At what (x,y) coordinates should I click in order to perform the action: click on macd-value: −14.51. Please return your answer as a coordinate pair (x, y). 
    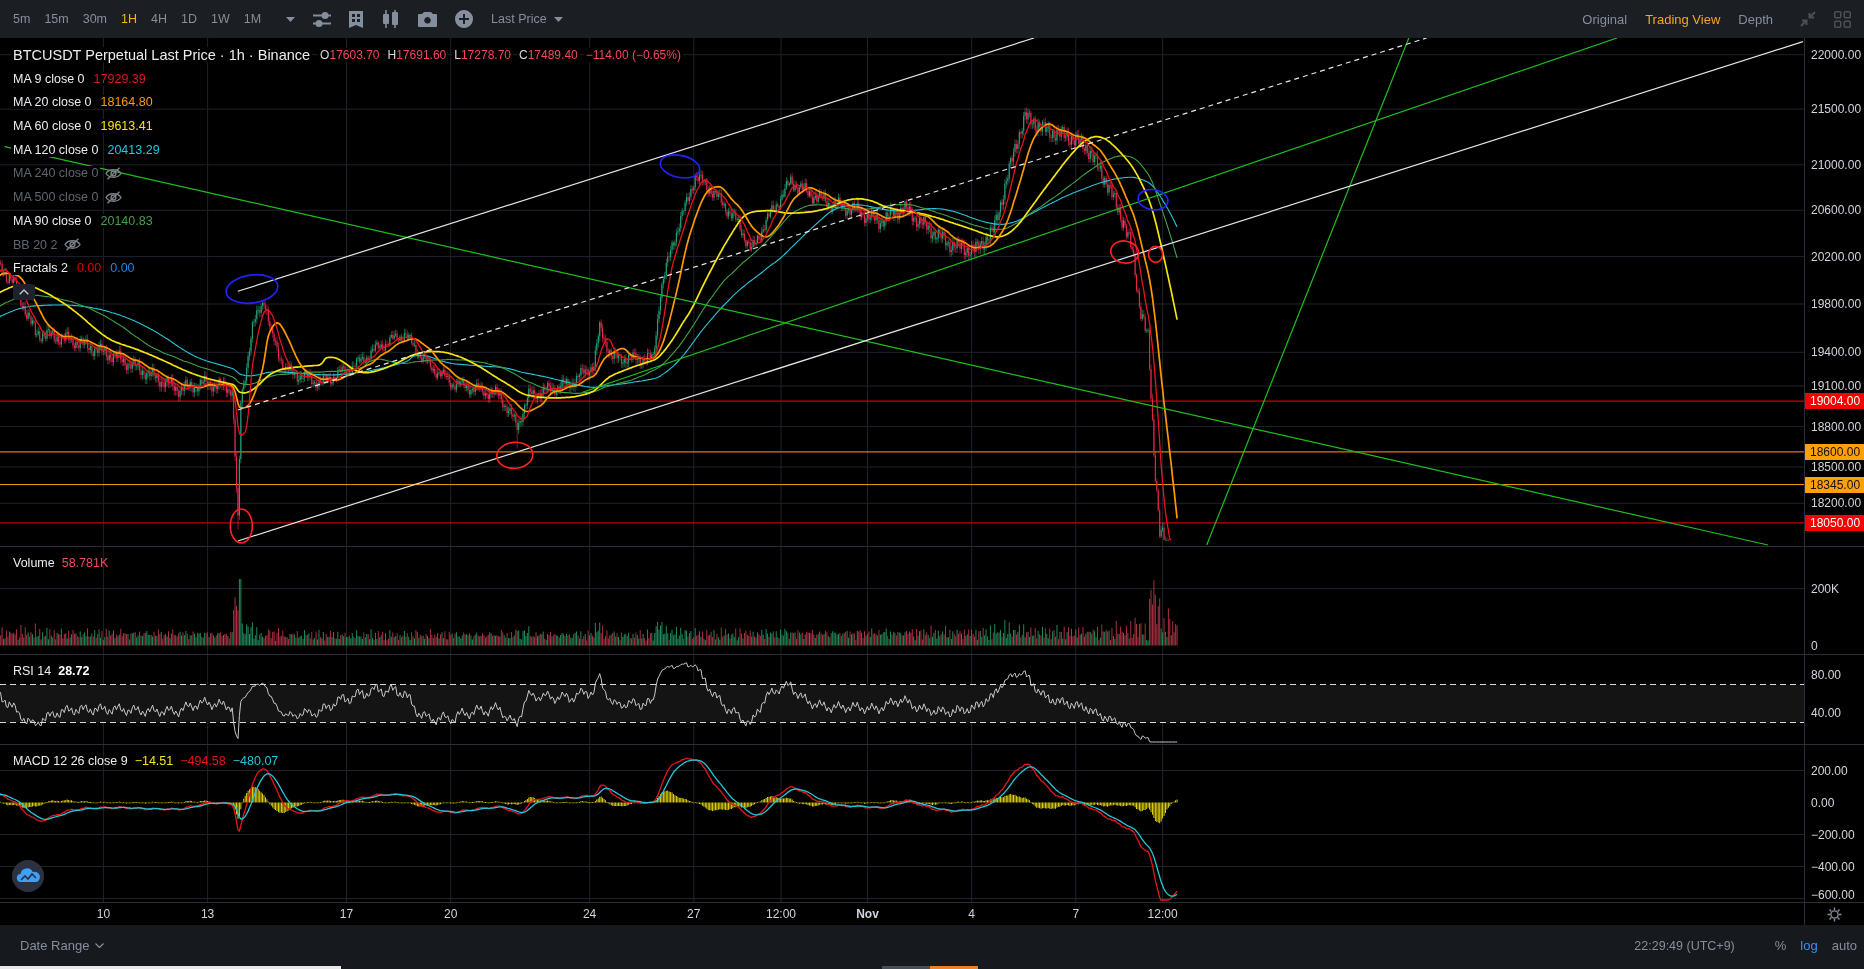
    Looking at the image, I should click on (154, 761).